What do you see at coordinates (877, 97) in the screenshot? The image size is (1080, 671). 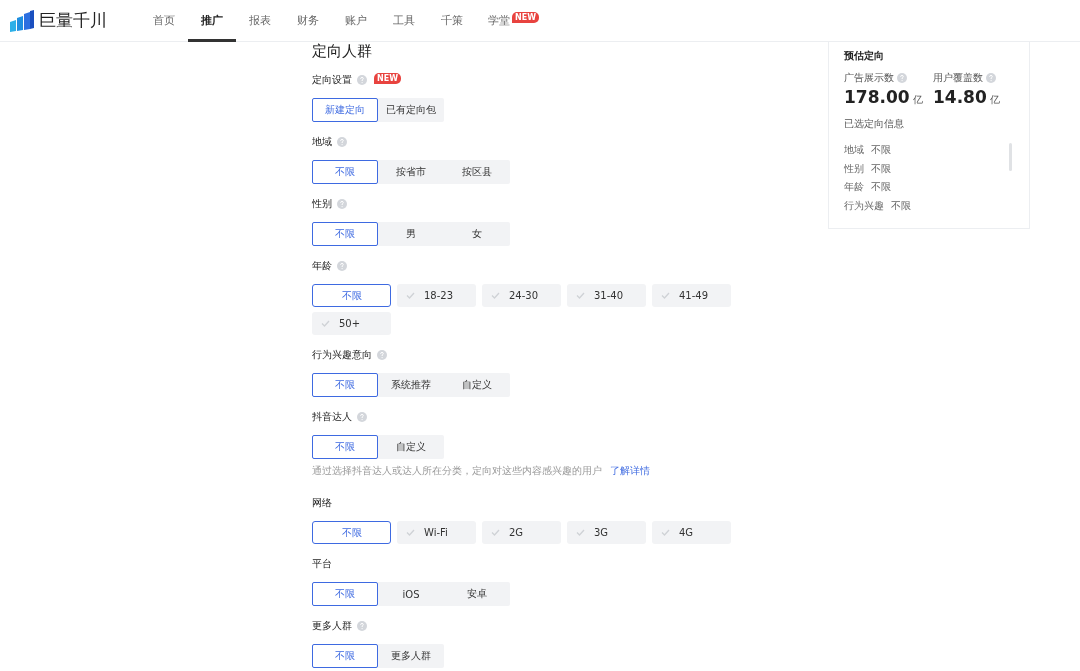 I see `metric-value: 178.00` at bounding box center [877, 97].